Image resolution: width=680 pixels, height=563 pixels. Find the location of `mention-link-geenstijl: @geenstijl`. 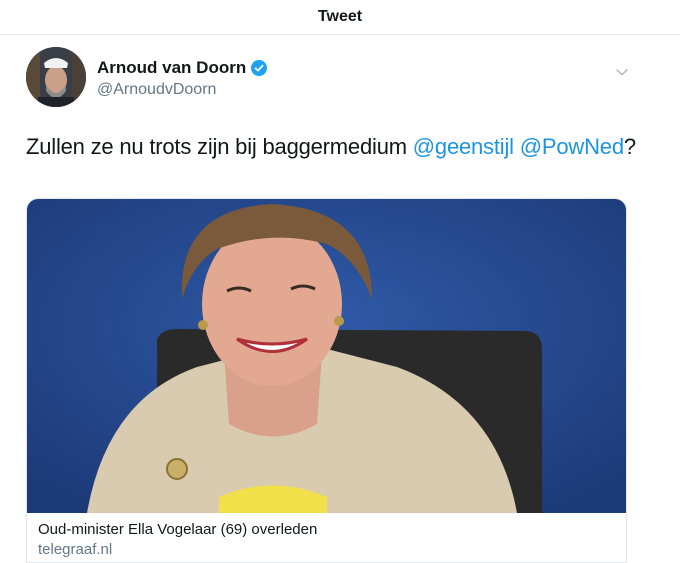

mention-link-geenstijl: @geenstijl is located at coordinates (463, 146).